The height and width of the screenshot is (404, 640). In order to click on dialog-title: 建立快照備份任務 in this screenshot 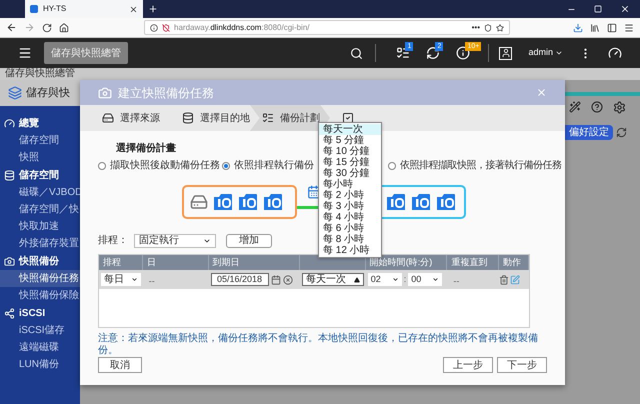, I will do `click(166, 93)`.